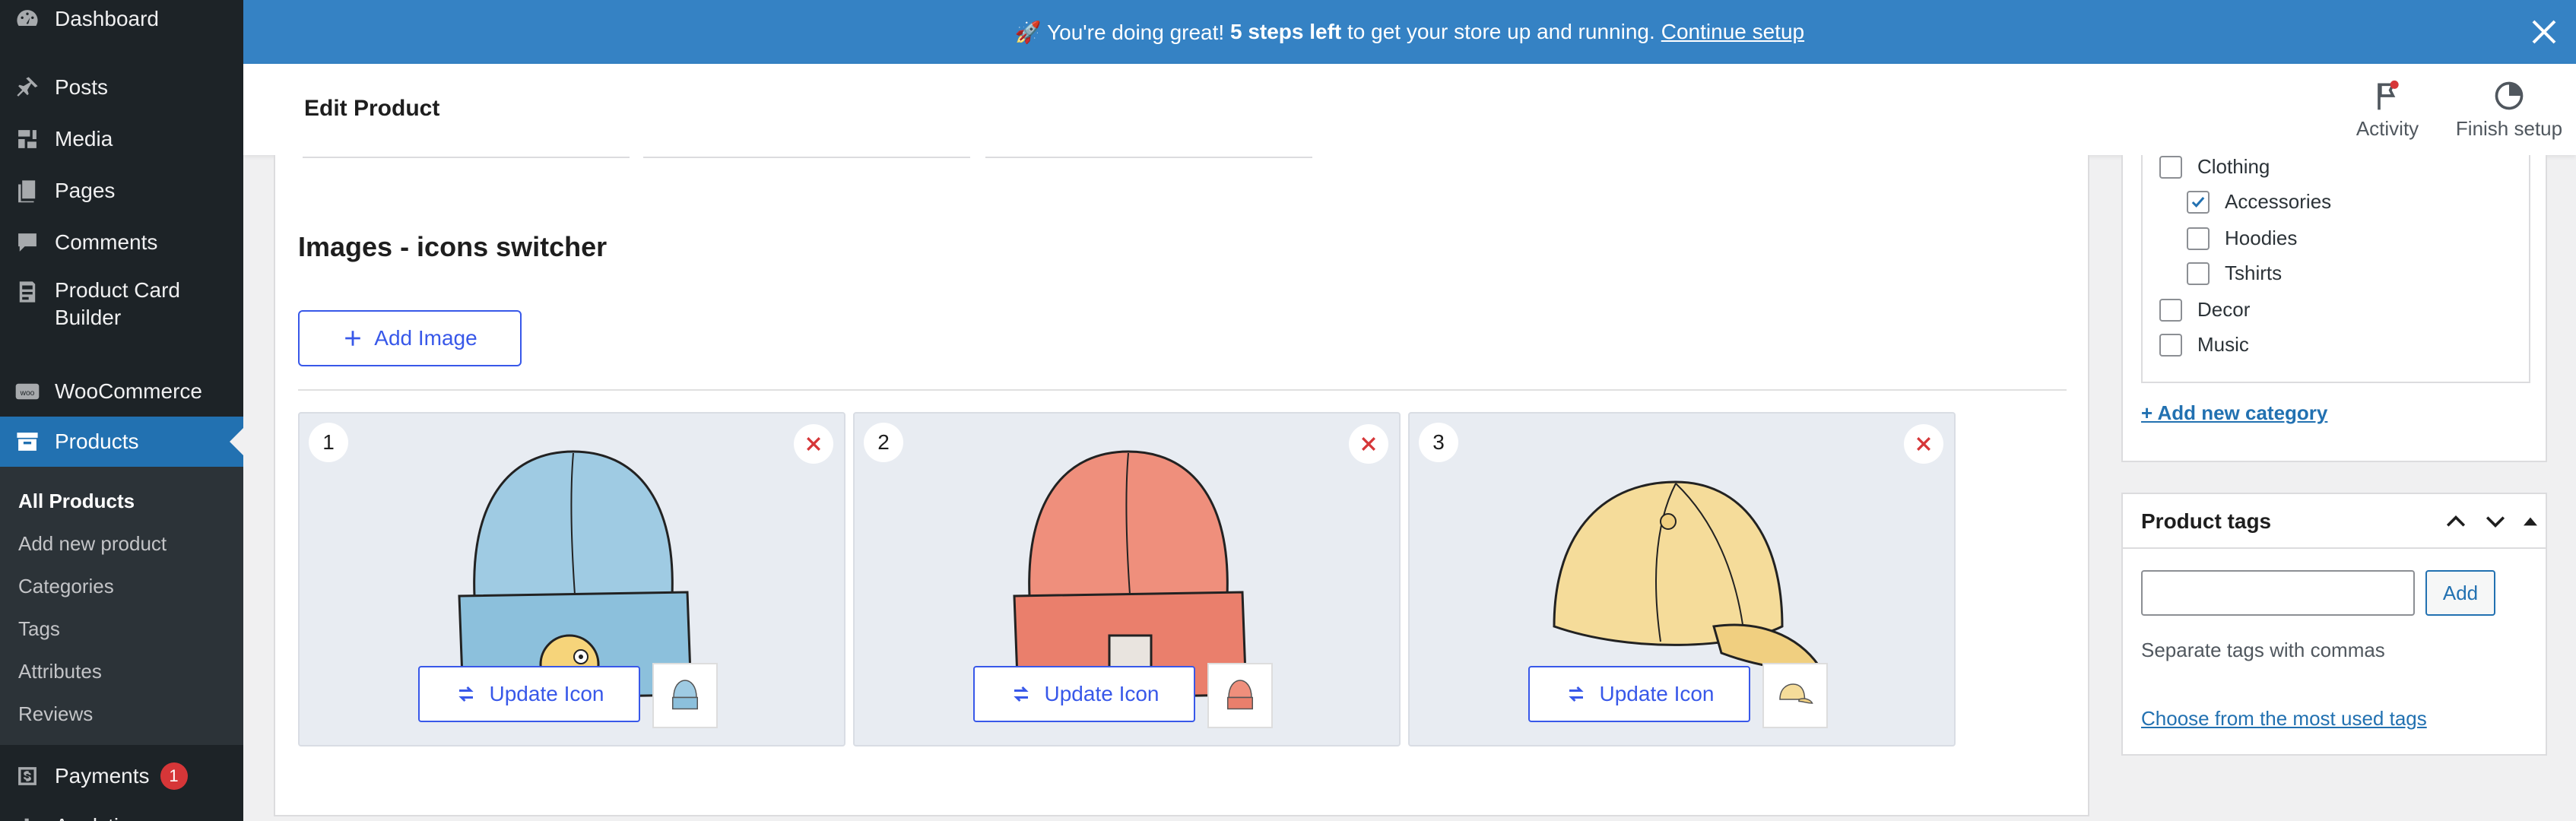  Describe the element at coordinates (129, 391) in the screenshot. I see `sidebar-item-label: WooCommerce` at that location.